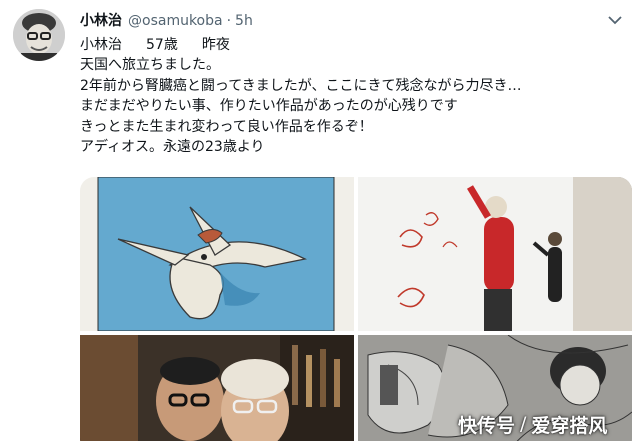 The image size is (640, 441). I want to click on illustration-image, so click(216, 254).